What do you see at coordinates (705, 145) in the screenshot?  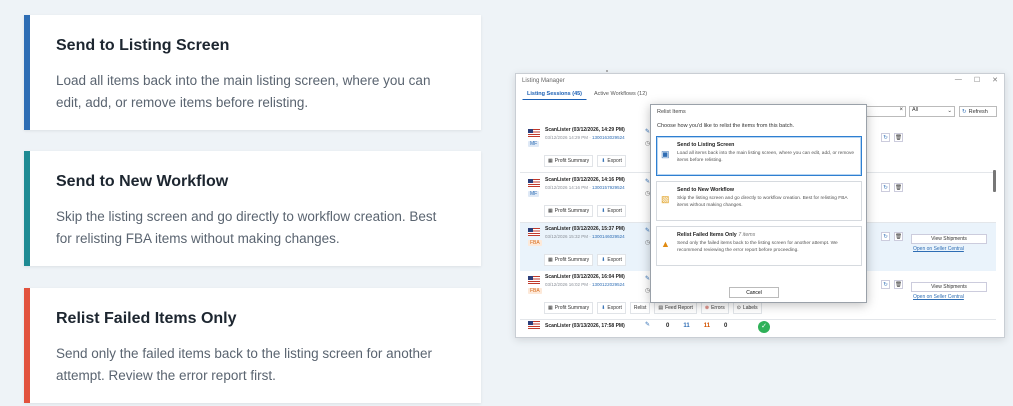 I see `option-title: Send to Listing Screen` at bounding box center [705, 145].